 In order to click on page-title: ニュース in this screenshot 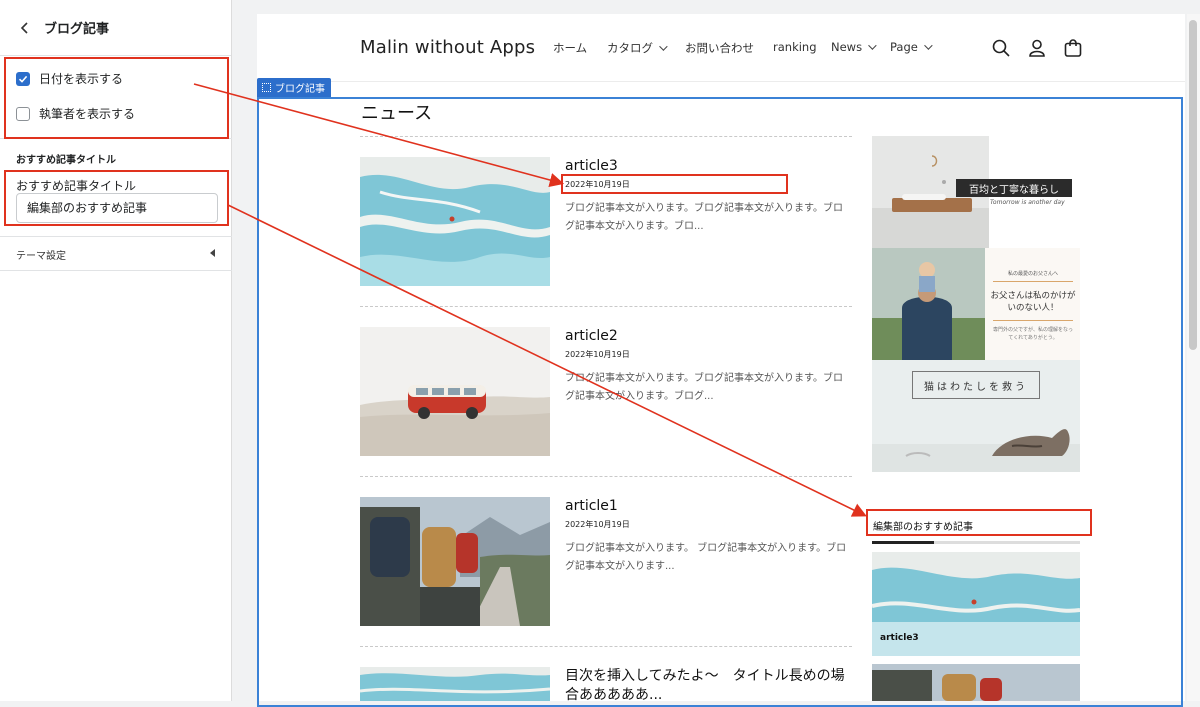, I will do `click(397, 113)`.